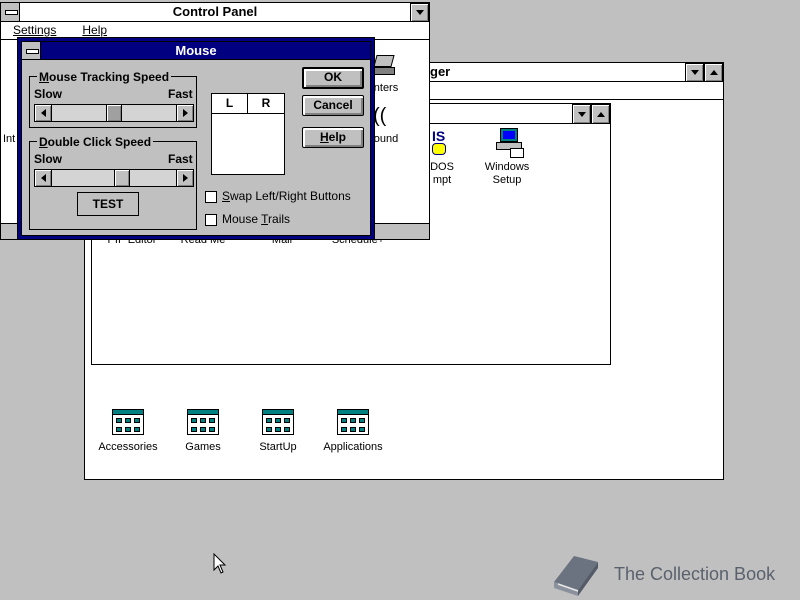 The height and width of the screenshot is (600, 800). What do you see at coordinates (333, 137) in the screenshot?
I see `help-button: Help` at bounding box center [333, 137].